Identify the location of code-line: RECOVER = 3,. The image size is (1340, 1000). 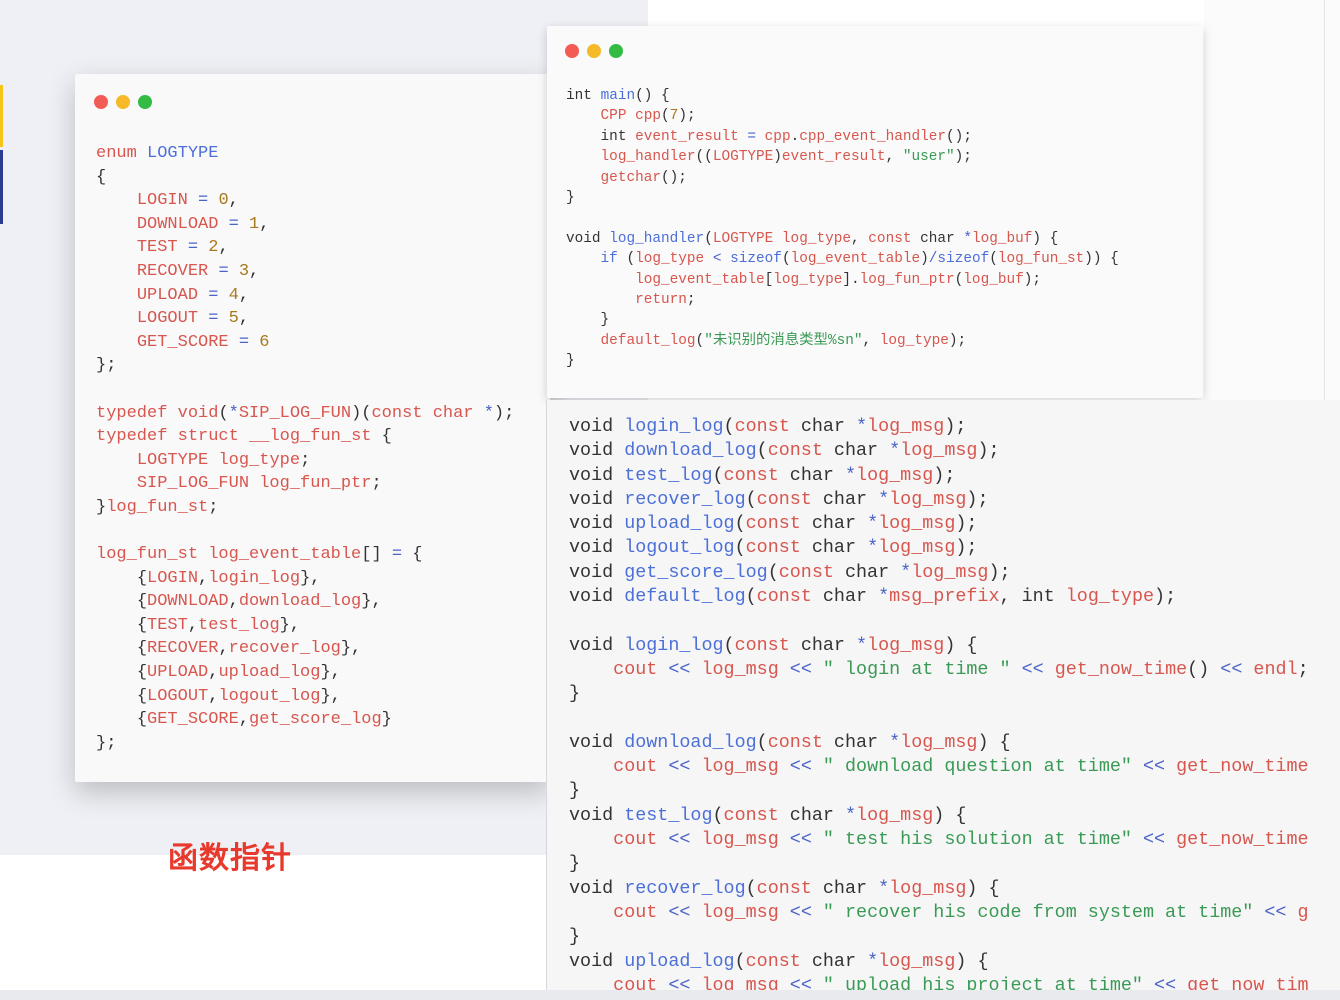
(177, 271).